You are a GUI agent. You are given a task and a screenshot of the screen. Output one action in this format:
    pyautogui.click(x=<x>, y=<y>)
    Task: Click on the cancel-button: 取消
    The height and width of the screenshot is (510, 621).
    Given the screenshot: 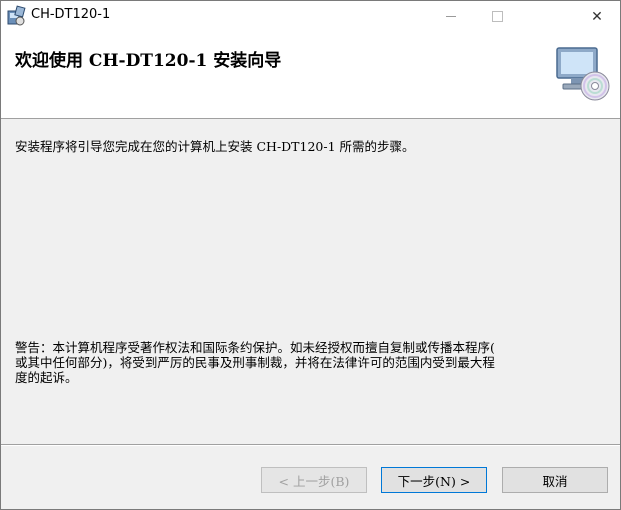 What is the action you would take?
    pyautogui.click(x=555, y=480)
    